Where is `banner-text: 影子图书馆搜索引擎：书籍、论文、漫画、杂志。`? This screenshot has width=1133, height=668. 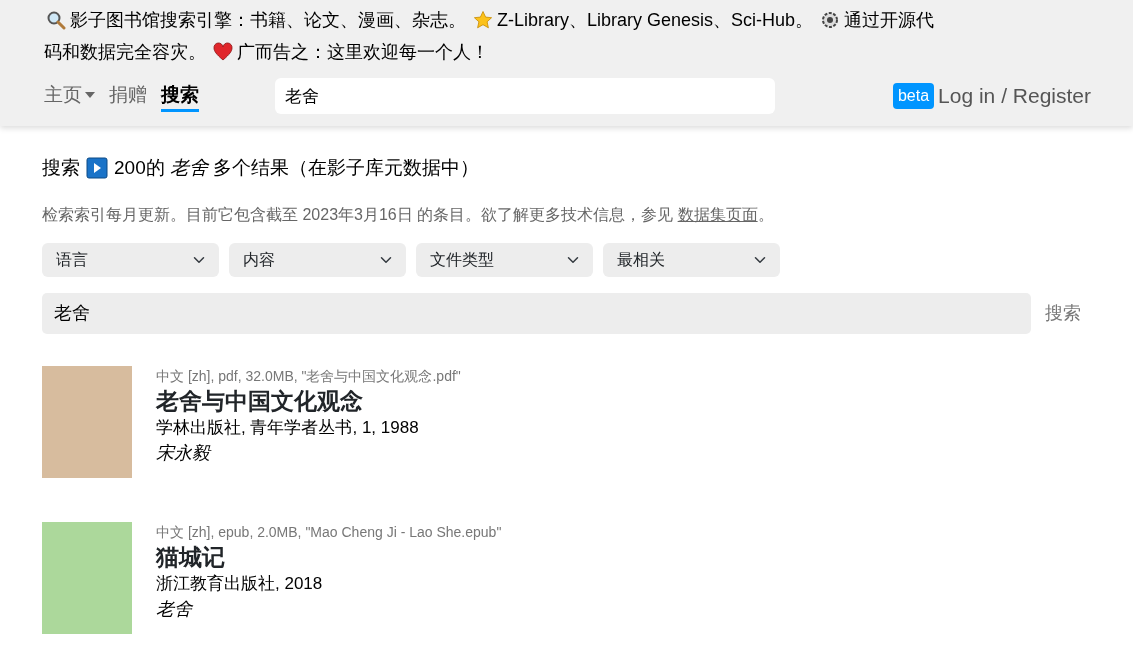 banner-text: 影子图书馆搜索引擎：书籍、论文、漫画、杂志。 is located at coordinates (268, 20).